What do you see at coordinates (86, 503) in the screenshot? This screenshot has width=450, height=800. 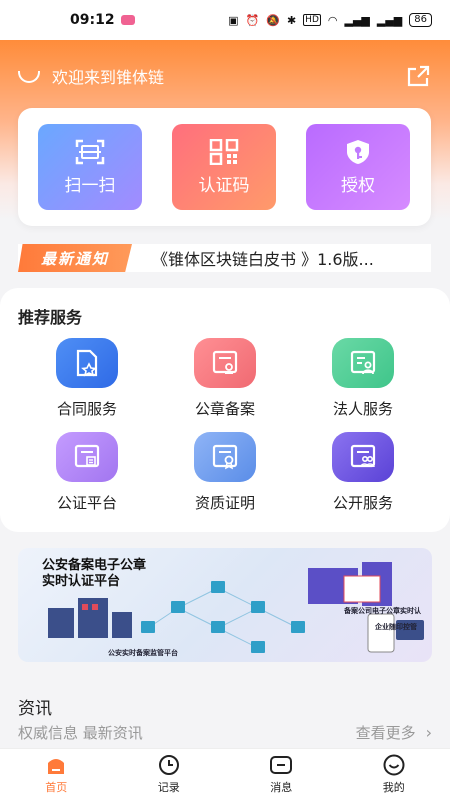 I see `service-notary-label: 公证平台` at bounding box center [86, 503].